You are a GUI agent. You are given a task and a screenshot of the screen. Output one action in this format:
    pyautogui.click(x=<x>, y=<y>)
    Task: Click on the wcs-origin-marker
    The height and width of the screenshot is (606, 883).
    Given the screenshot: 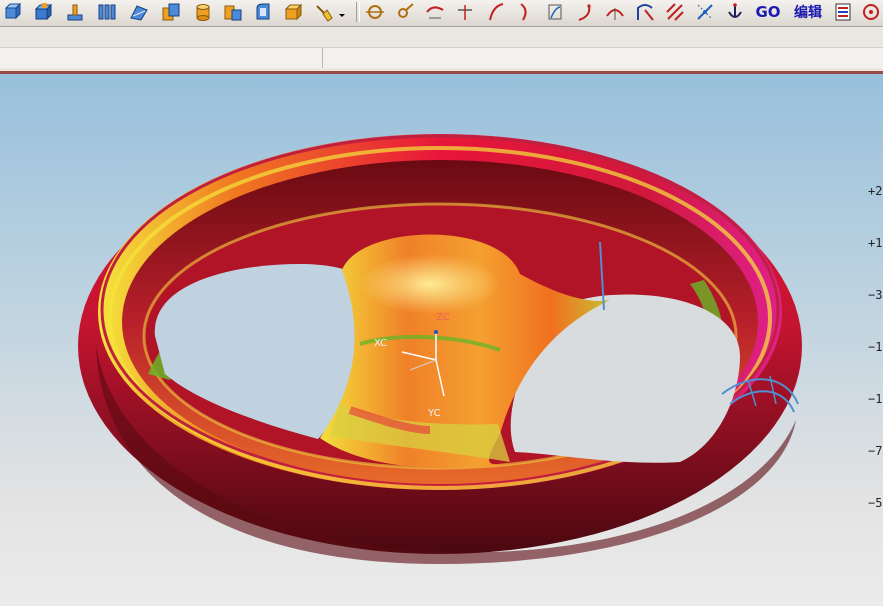 What is the action you would take?
    pyautogui.click(x=436, y=332)
    